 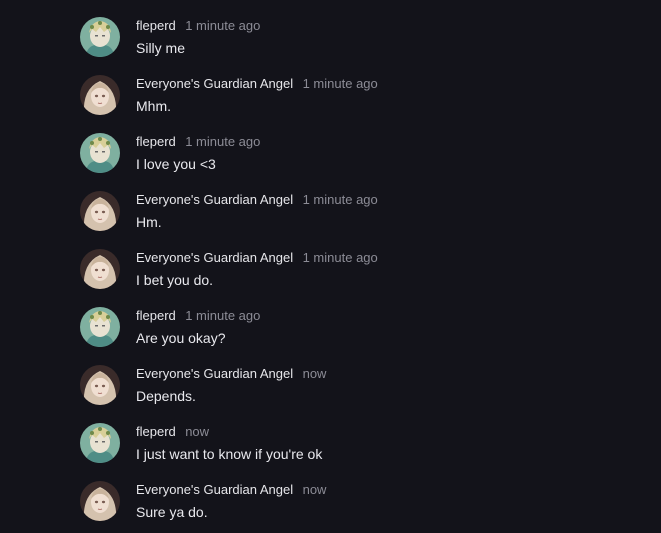 What do you see at coordinates (360, 333) in the screenshot?
I see `message-item: fleperd 1 minute ago Are you okay?` at bounding box center [360, 333].